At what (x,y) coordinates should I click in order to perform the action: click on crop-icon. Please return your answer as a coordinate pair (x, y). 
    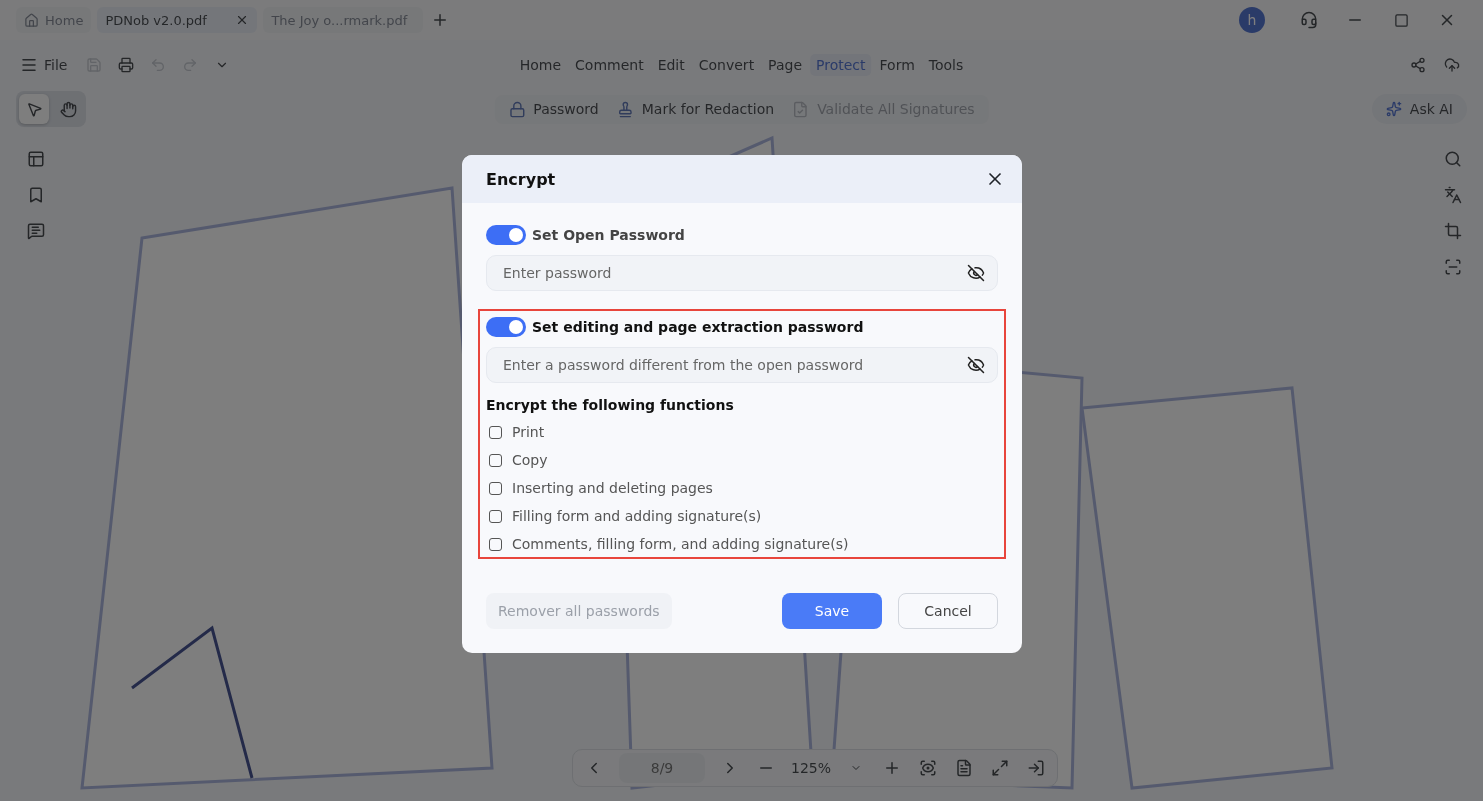
    Looking at the image, I should click on (1453, 231).